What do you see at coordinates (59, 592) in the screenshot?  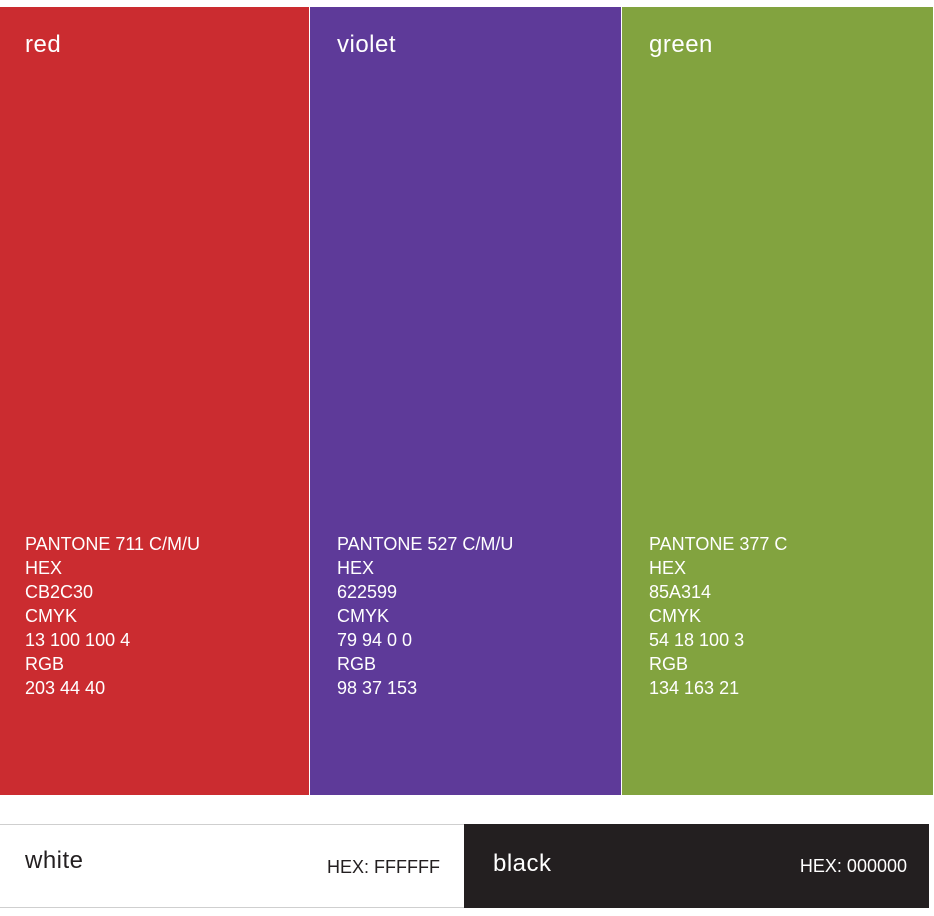 I see `hex-value: CB2C30` at bounding box center [59, 592].